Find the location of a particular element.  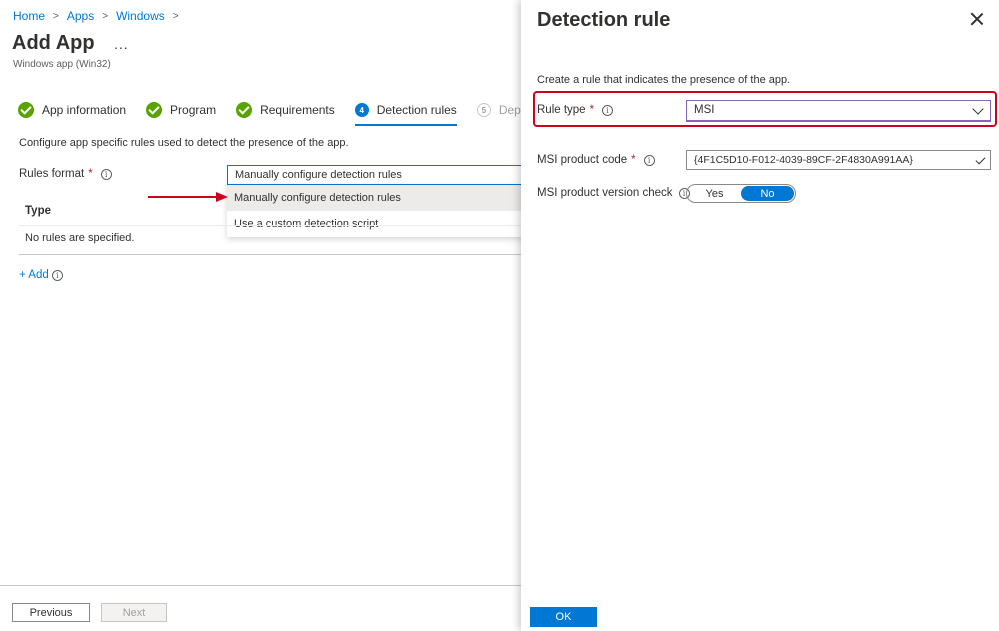

step-number: 5 is located at coordinates (483, 110).